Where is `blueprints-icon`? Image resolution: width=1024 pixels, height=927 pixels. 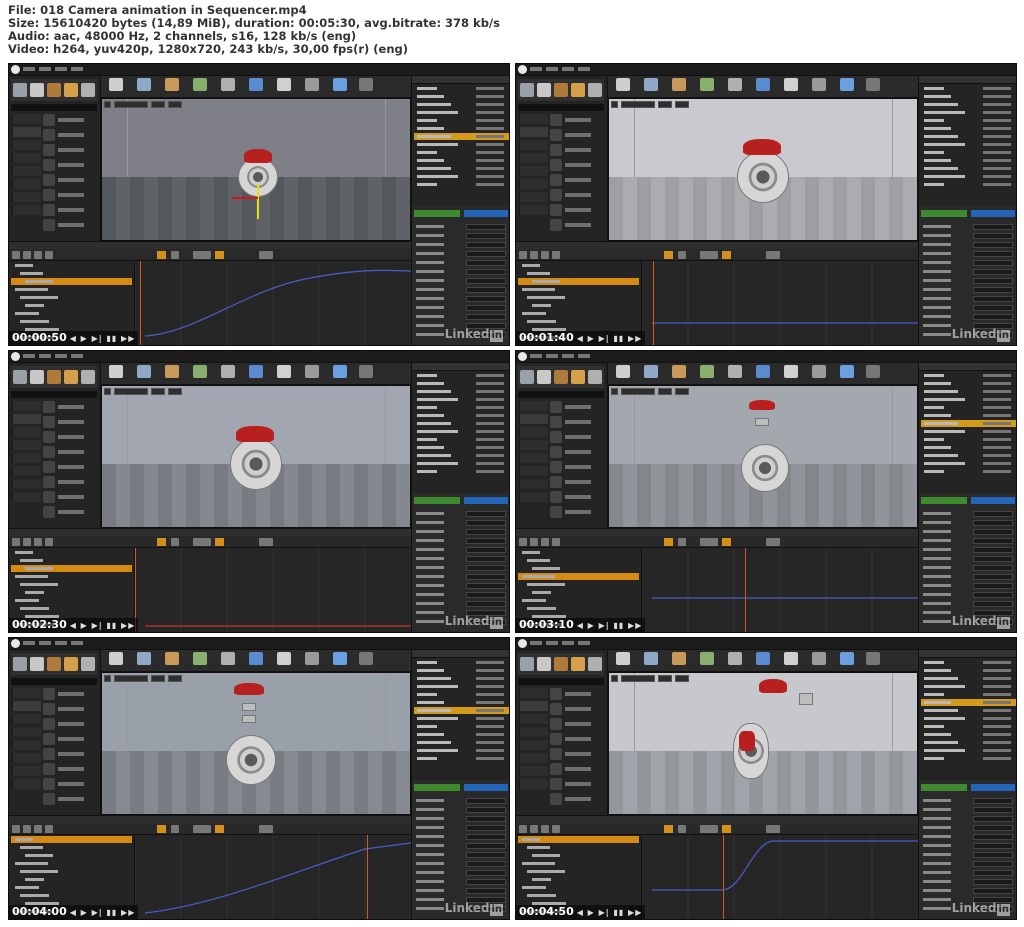
blueprints-icon is located at coordinates (763, 84).